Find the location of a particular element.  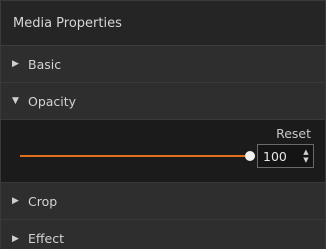

panel-title: Media Properties is located at coordinates (67, 23).